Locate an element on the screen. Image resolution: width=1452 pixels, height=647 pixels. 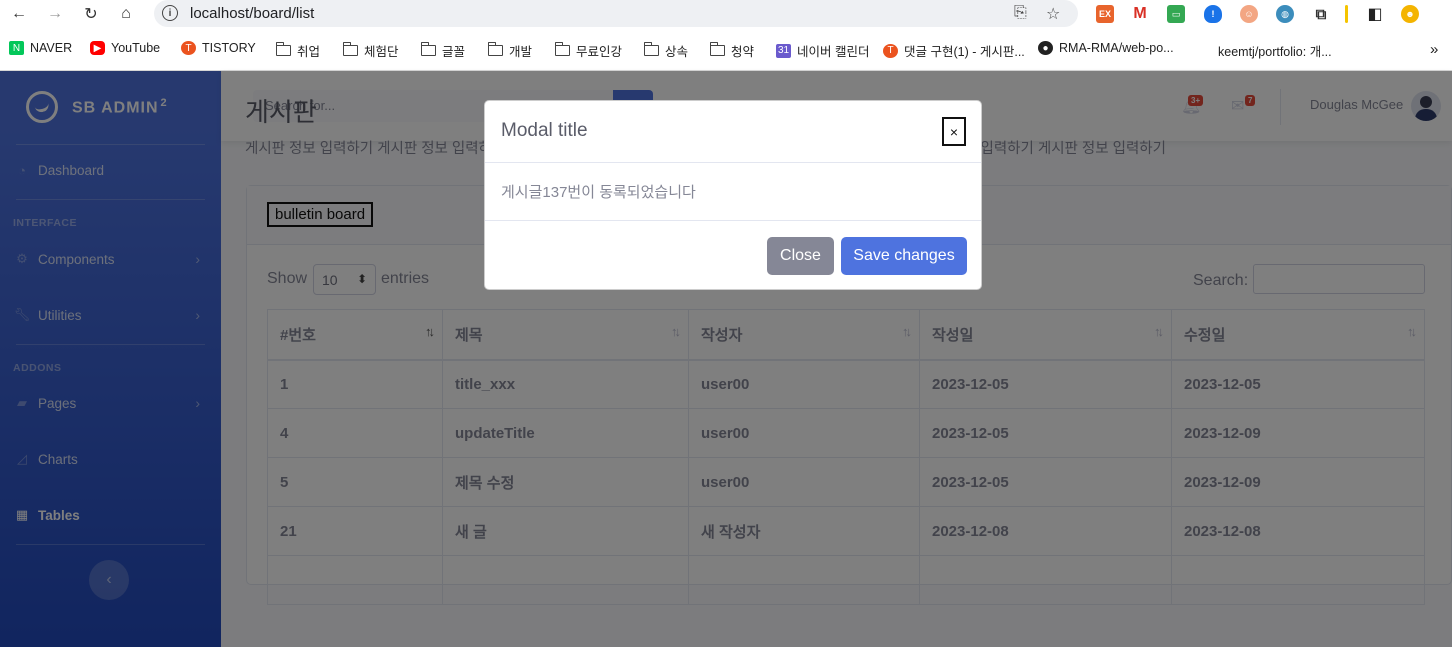
bookmark-folder: 상속 is located at coordinates (665, 50).